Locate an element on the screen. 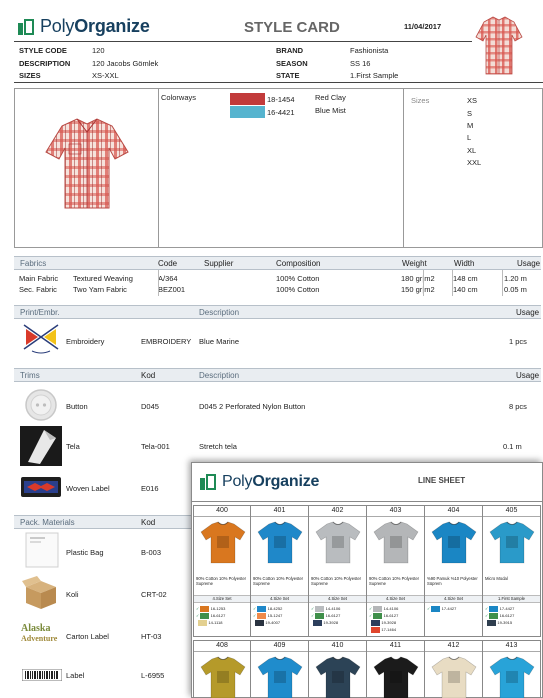 This screenshot has width=543, height=698. size-item: L is located at coordinates (469, 137).